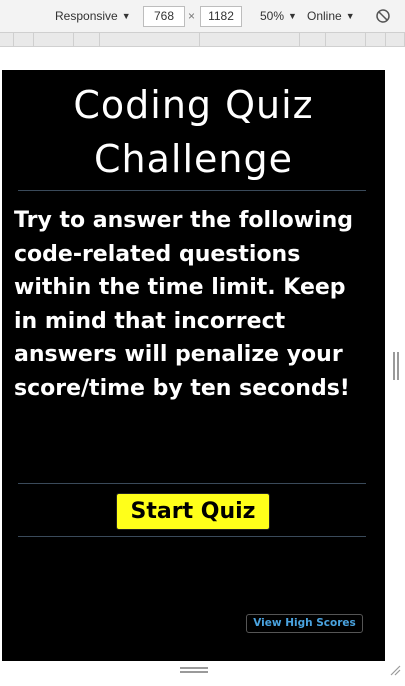 The image size is (405, 686). What do you see at coordinates (192, 16) in the screenshot?
I see `times-icon: ×` at bounding box center [192, 16].